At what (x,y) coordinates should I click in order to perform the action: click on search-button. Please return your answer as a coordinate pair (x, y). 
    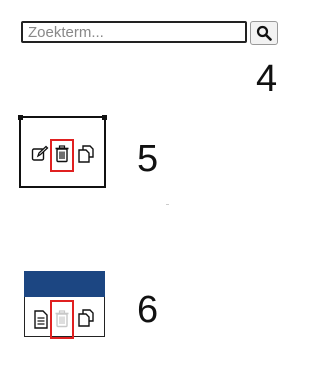
    Looking at the image, I should click on (264, 33).